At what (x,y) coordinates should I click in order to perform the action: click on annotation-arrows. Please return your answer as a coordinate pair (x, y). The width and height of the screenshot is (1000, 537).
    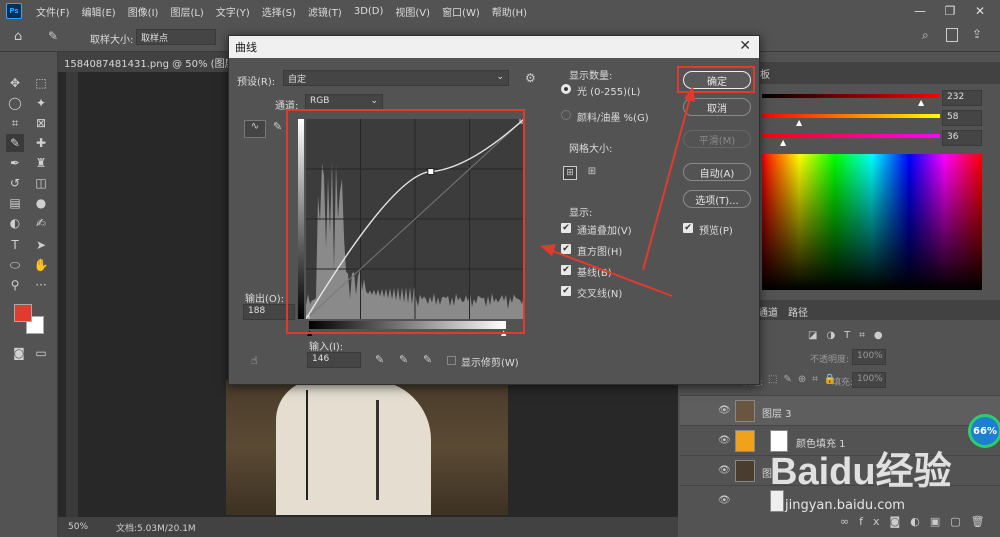
    Looking at the image, I should click on (617, 191).